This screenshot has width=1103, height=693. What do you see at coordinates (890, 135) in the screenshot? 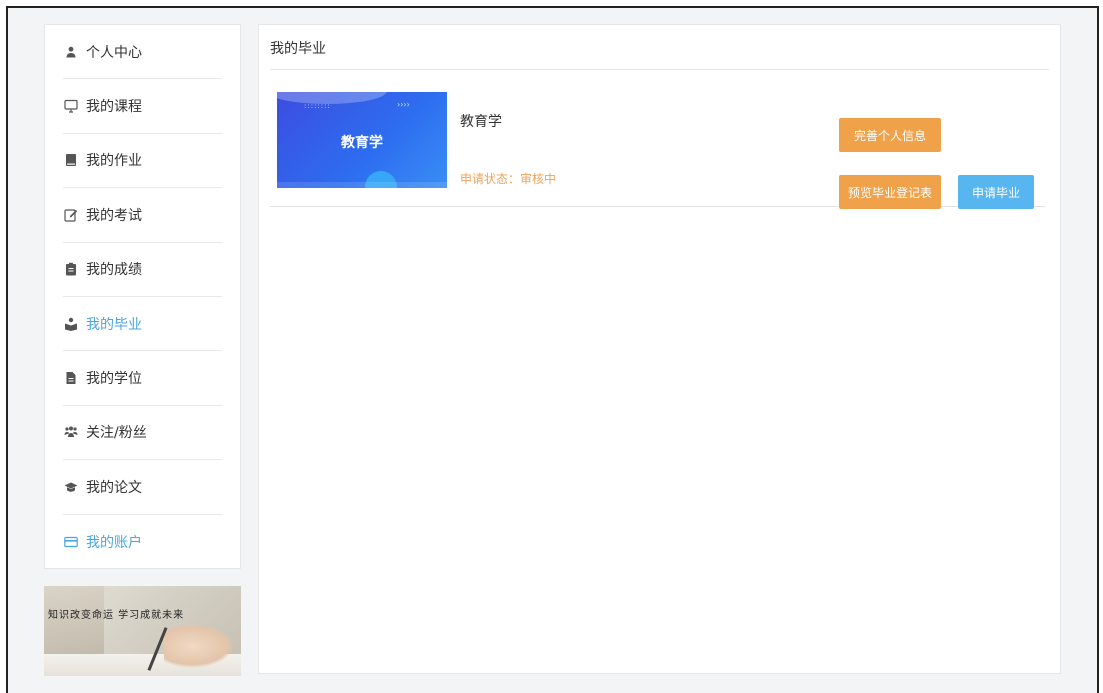
I see `complete-info-button: 完善个人信息` at bounding box center [890, 135].